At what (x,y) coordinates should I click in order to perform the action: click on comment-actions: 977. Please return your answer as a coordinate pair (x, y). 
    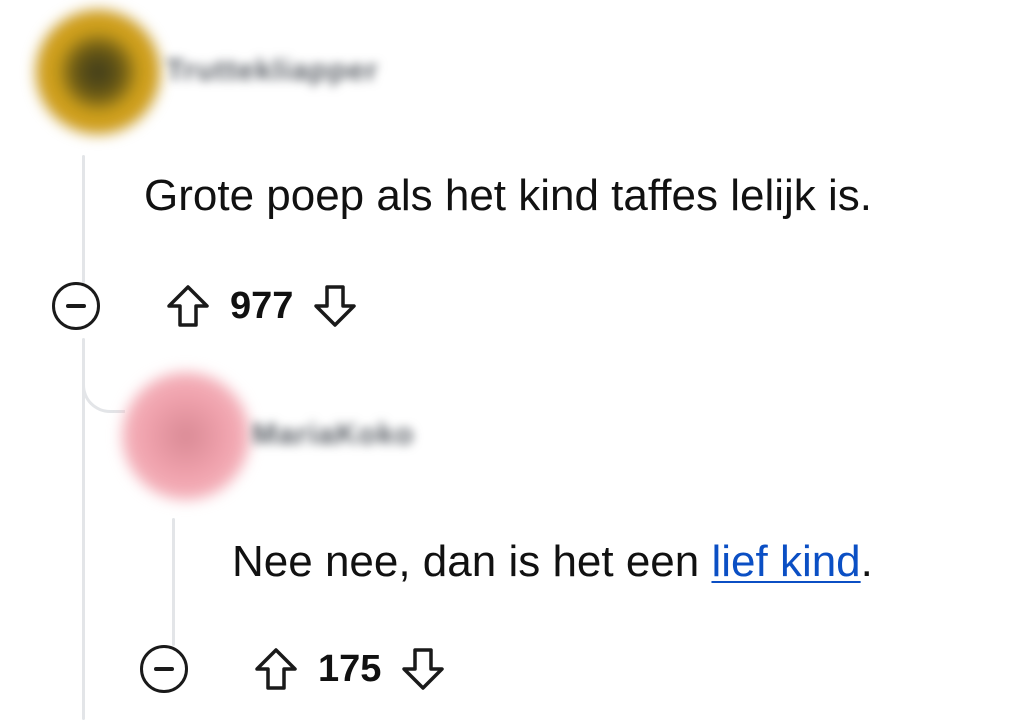
    Looking at the image, I should click on (206, 306).